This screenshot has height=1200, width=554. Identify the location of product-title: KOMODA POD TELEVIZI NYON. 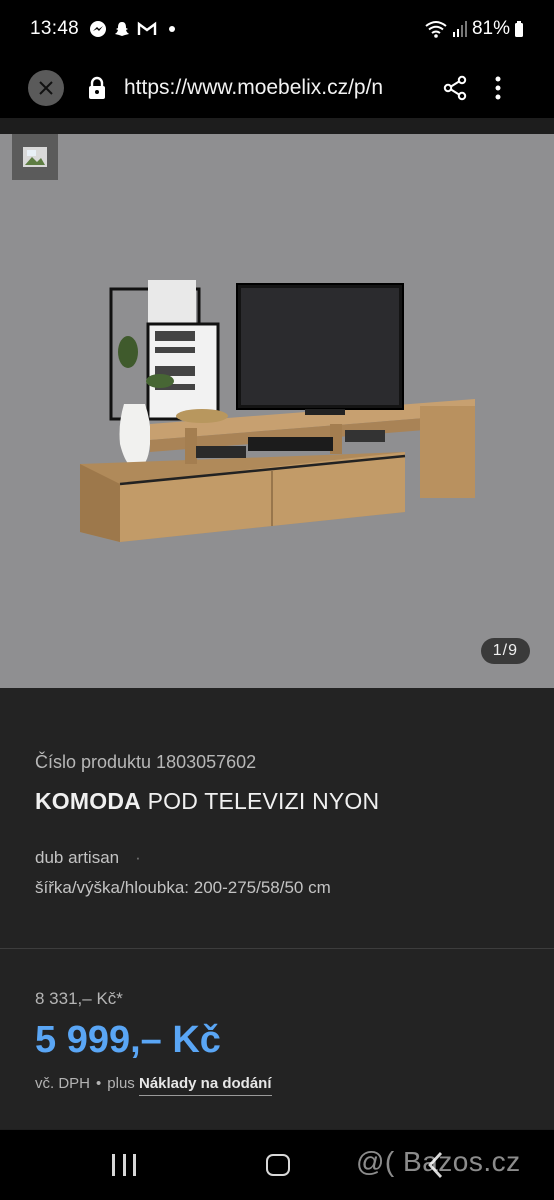
(207, 801).